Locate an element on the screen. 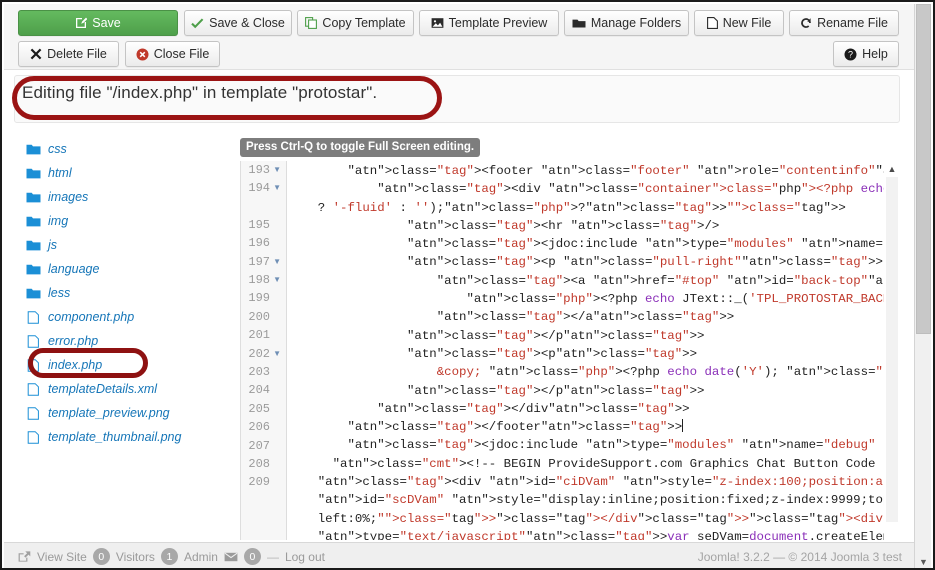  logout-link: Log out is located at coordinates (305, 557).